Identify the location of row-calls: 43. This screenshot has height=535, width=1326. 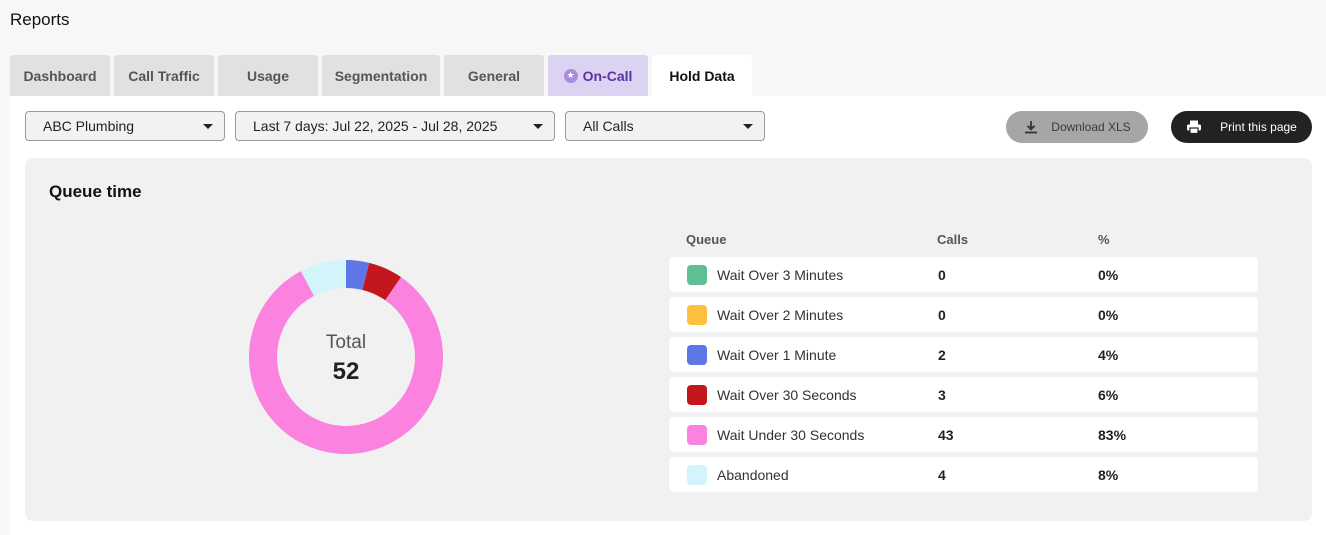
(946, 435).